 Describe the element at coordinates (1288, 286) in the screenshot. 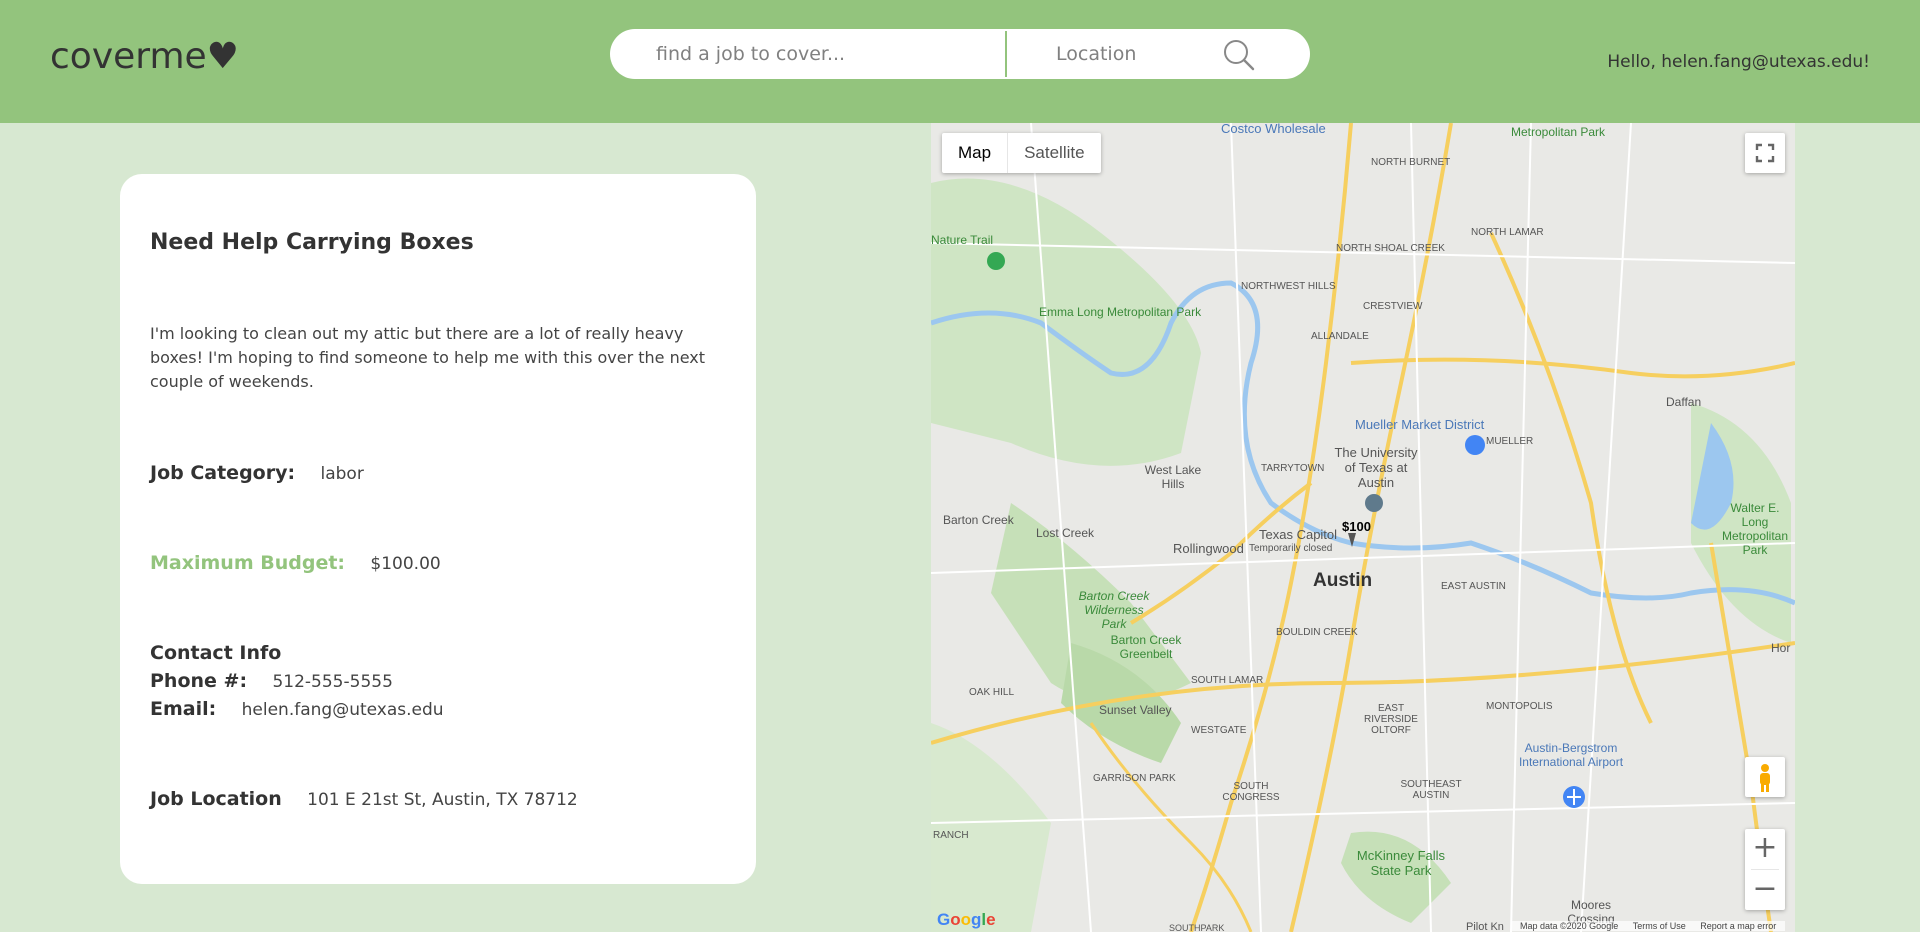

I see `map-label-northwest-hills: NORTHWEST HILLS` at that location.